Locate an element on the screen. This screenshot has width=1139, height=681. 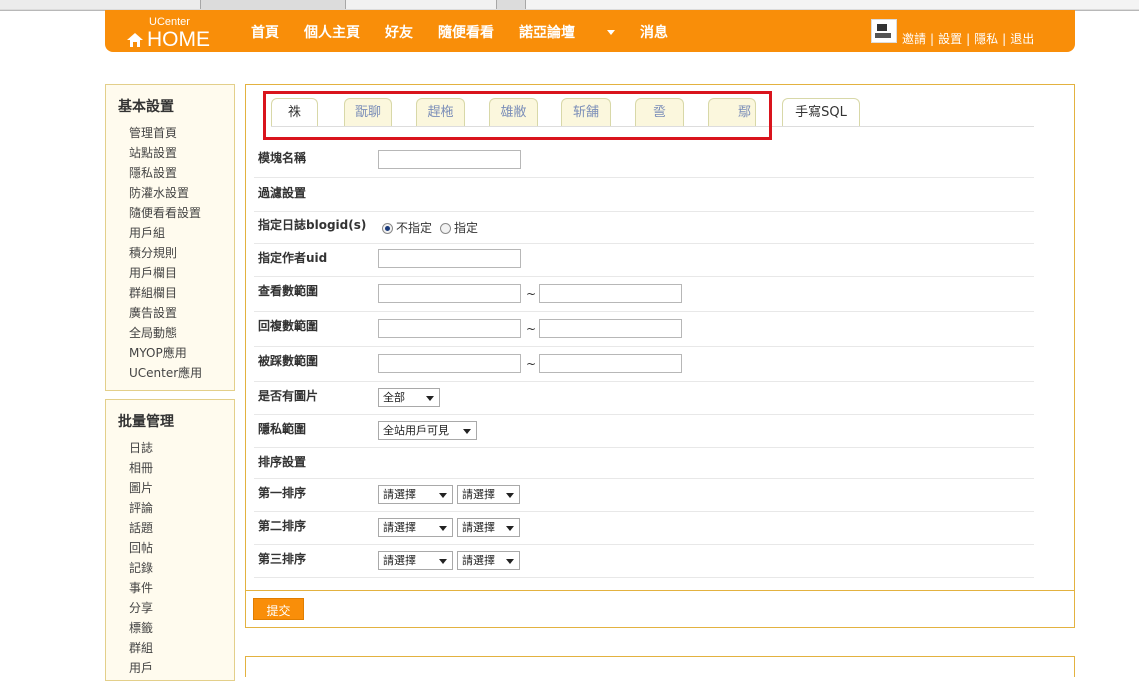
blogid-radio-specified: 指定 is located at coordinates (459, 227).